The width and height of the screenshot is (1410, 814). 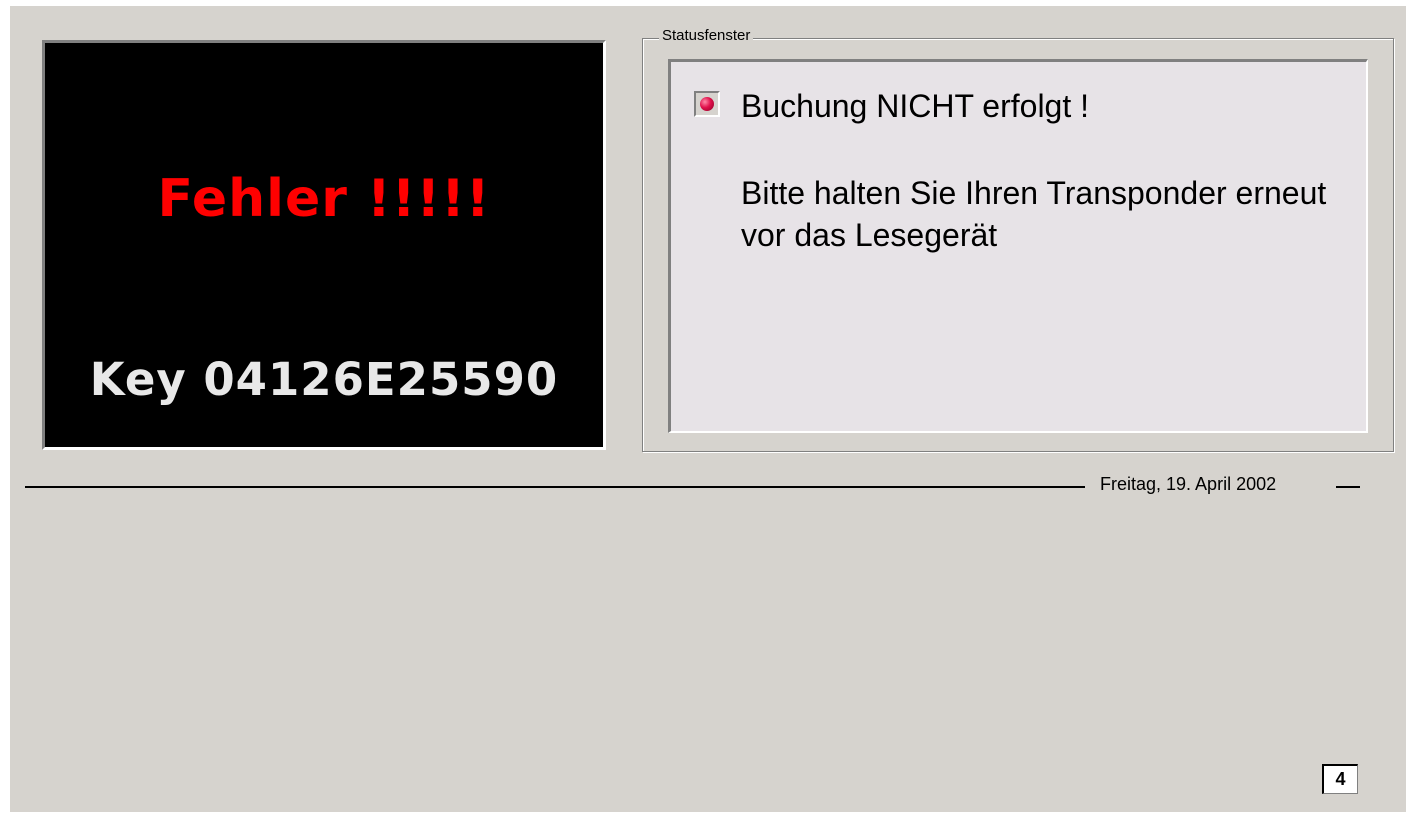 What do you see at coordinates (1188, 484) in the screenshot?
I see `date-label: Freitag, 19. April 2002` at bounding box center [1188, 484].